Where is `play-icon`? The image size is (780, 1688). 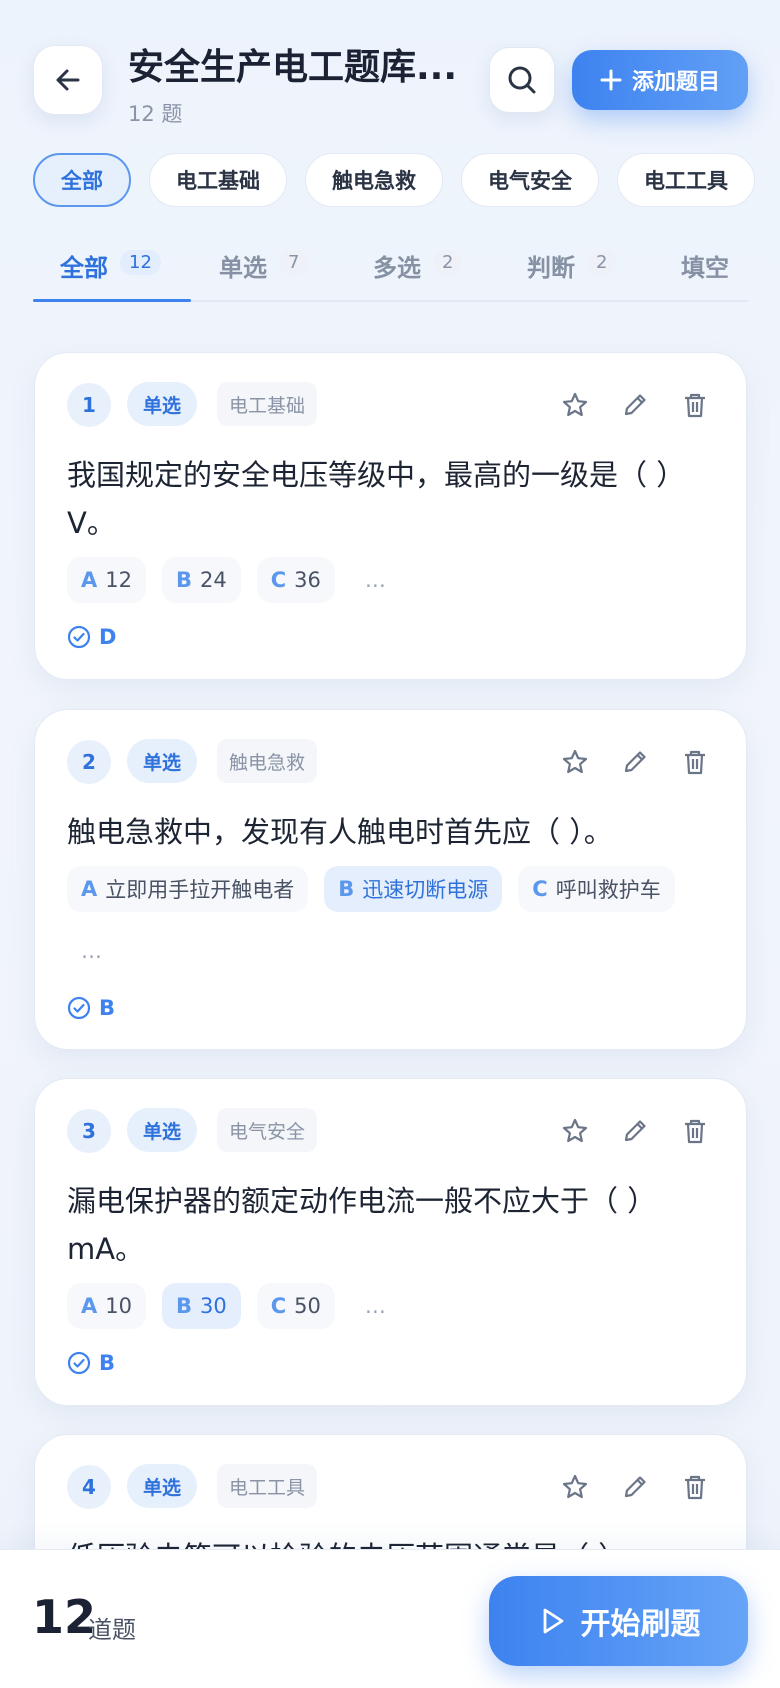
play-icon is located at coordinates (553, 1621).